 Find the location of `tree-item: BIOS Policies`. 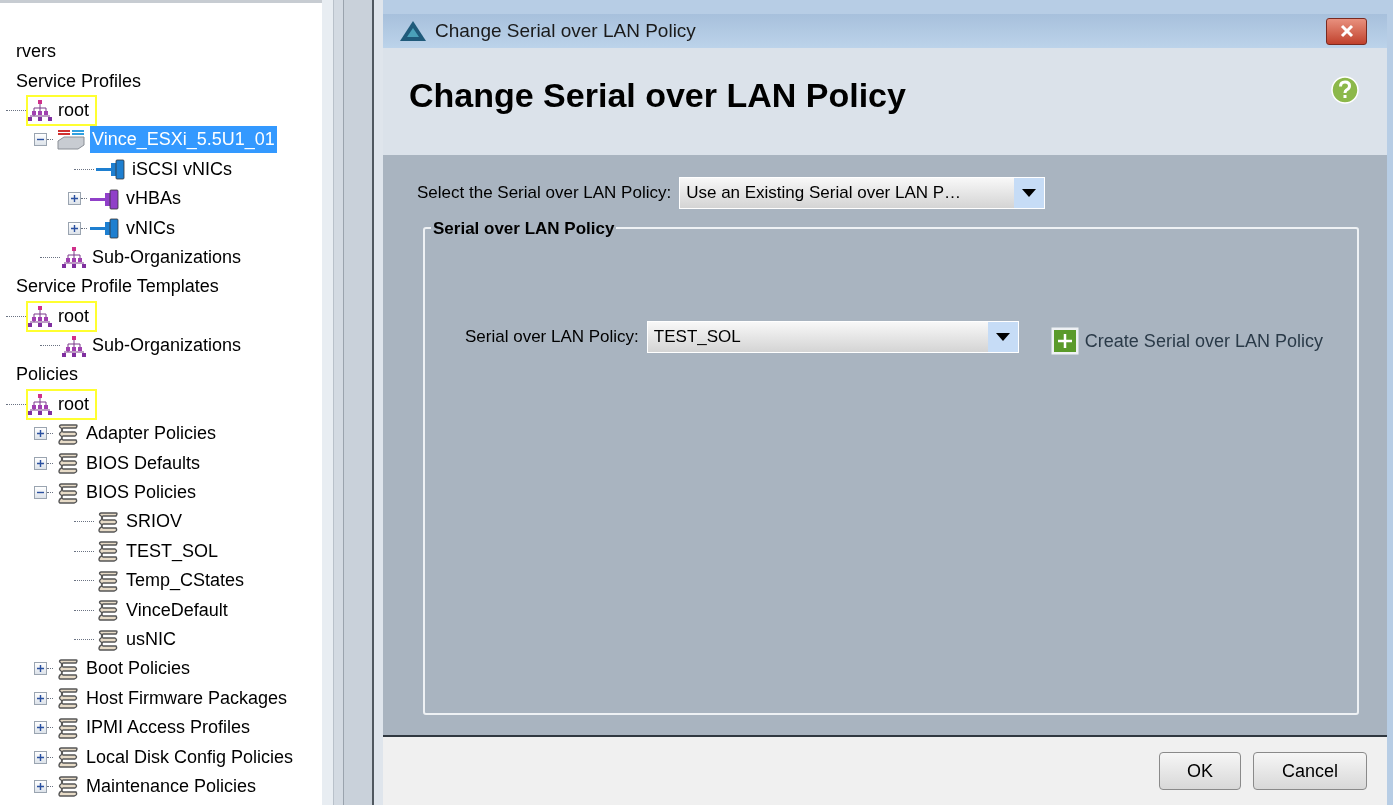

tree-item: BIOS Policies is located at coordinates (141, 493).